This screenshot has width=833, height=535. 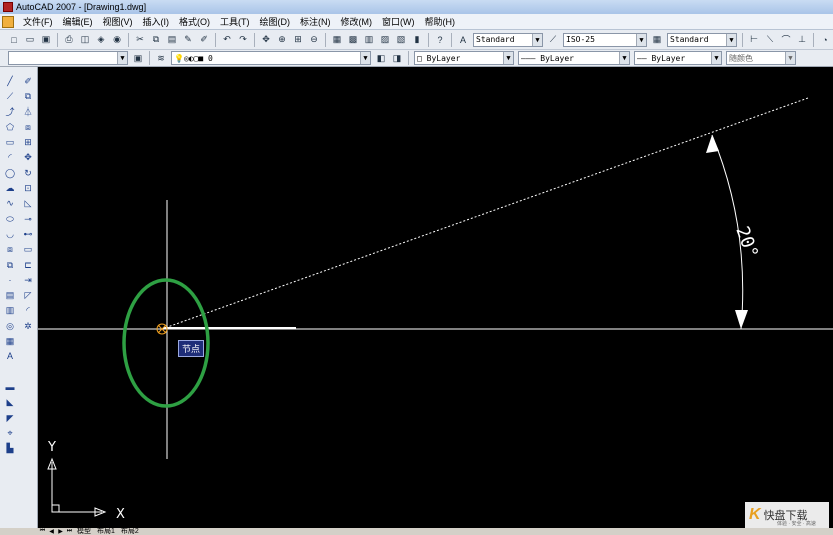 I want to click on zoom-window-icon: ⊞, so click(x=298, y=40).